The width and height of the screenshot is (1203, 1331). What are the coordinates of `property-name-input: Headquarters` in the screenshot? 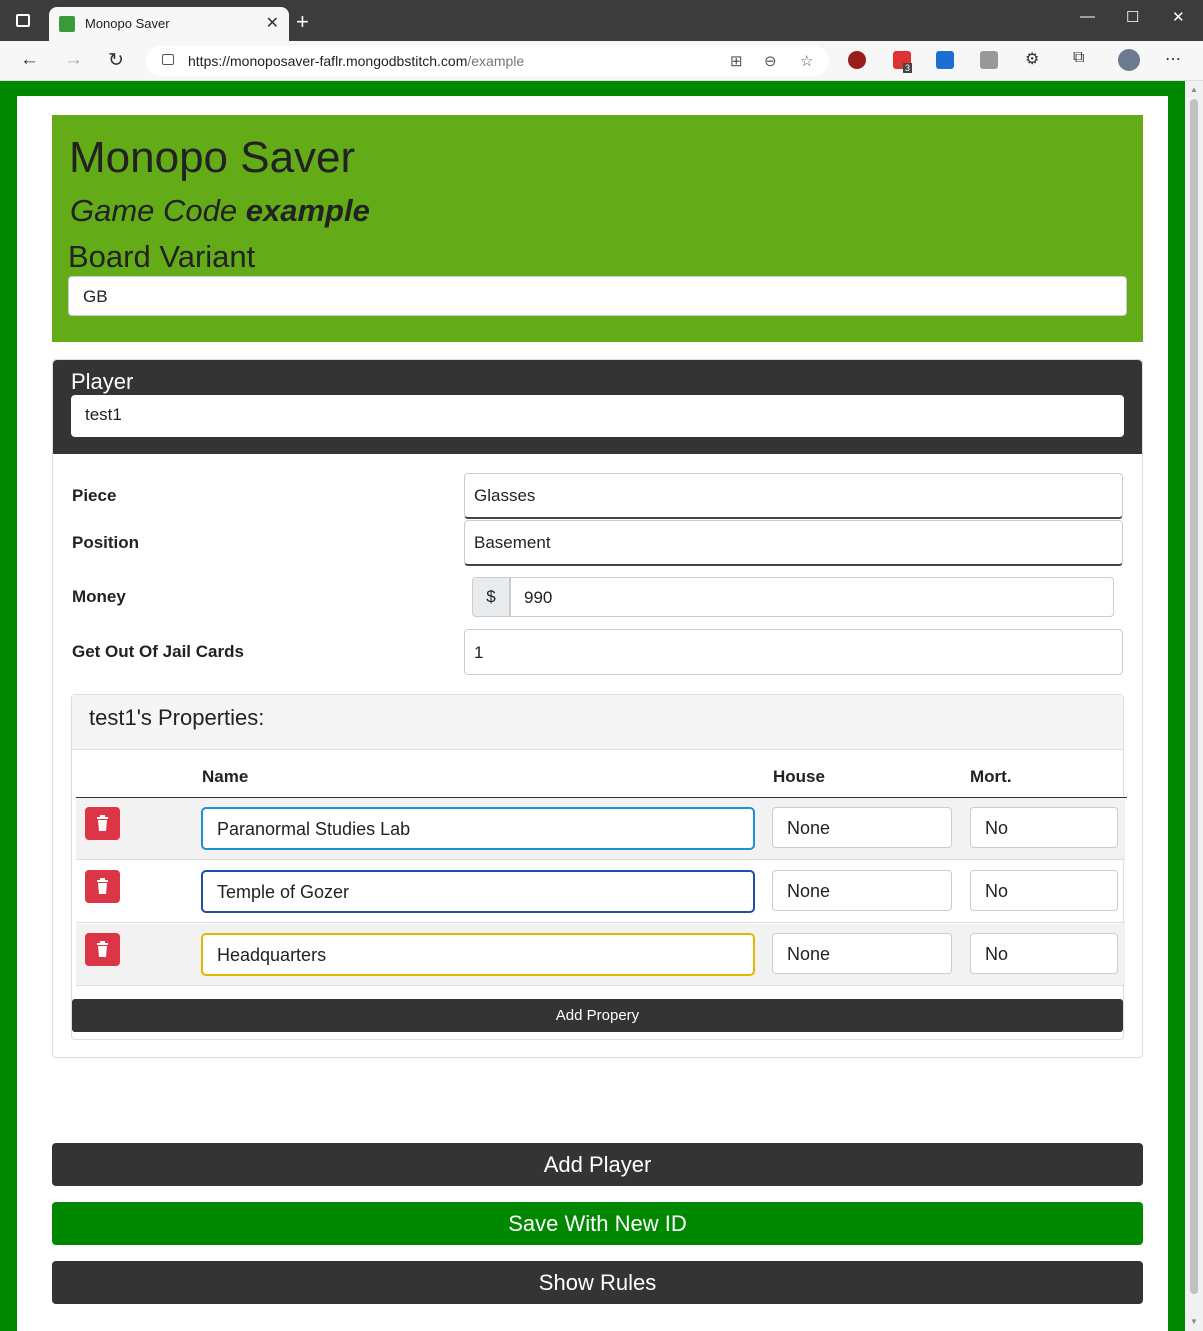 It's located at (478, 954).